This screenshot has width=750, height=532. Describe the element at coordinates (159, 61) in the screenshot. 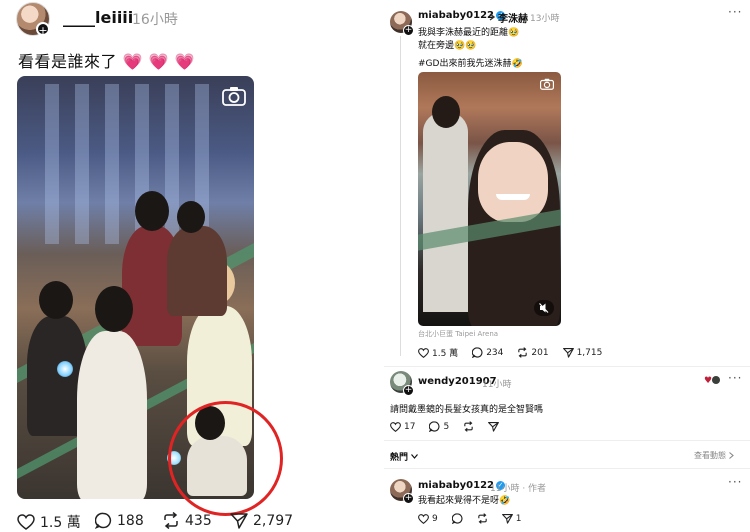

I see `heart-emoji: 💗 💗 💗` at that location.